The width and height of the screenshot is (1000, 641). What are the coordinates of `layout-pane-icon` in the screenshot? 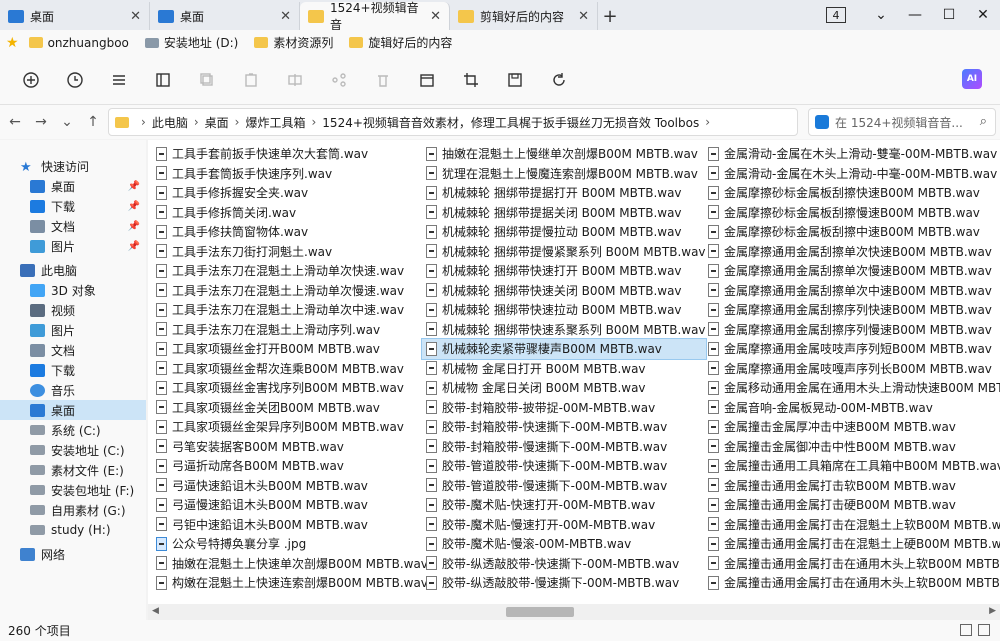 It's located at (163, 80).